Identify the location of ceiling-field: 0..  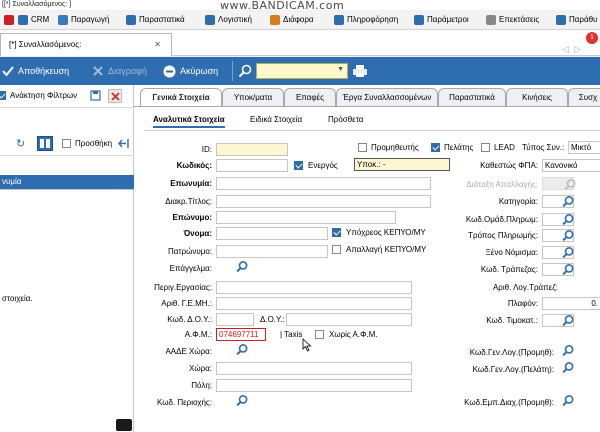
(571, 303).